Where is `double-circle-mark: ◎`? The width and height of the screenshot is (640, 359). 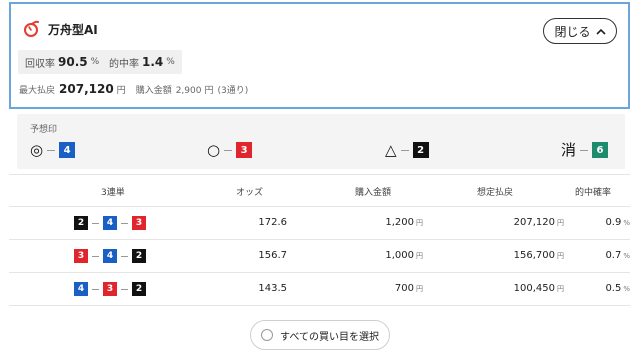 double-circle-mark: ◎ is located at coordinates (37, 149).